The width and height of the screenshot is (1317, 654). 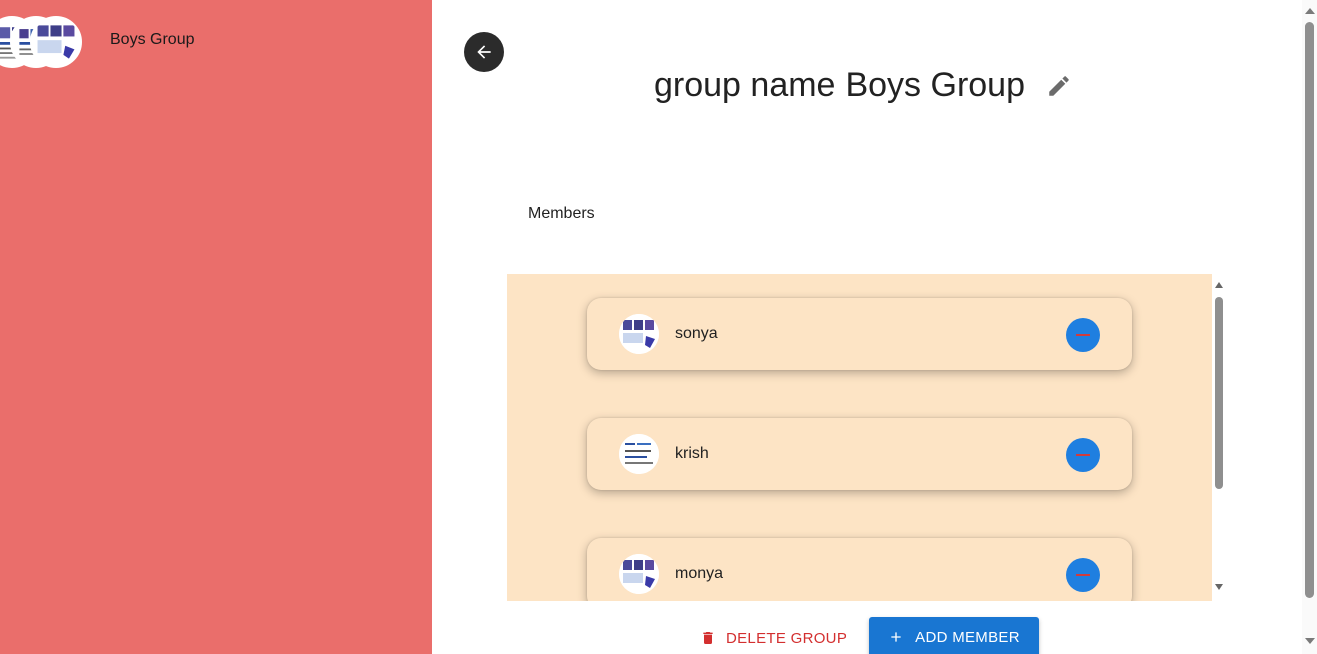 I want to click on member-card: sonya, so click(x=859, y=334).